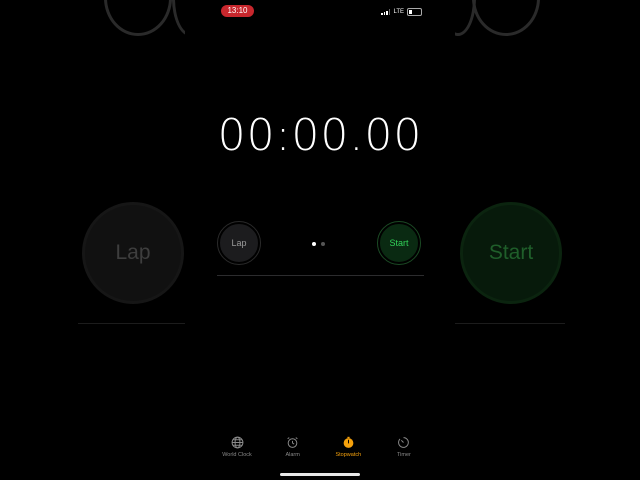  I want to click on start-button-label: Start, so click(399, 243).